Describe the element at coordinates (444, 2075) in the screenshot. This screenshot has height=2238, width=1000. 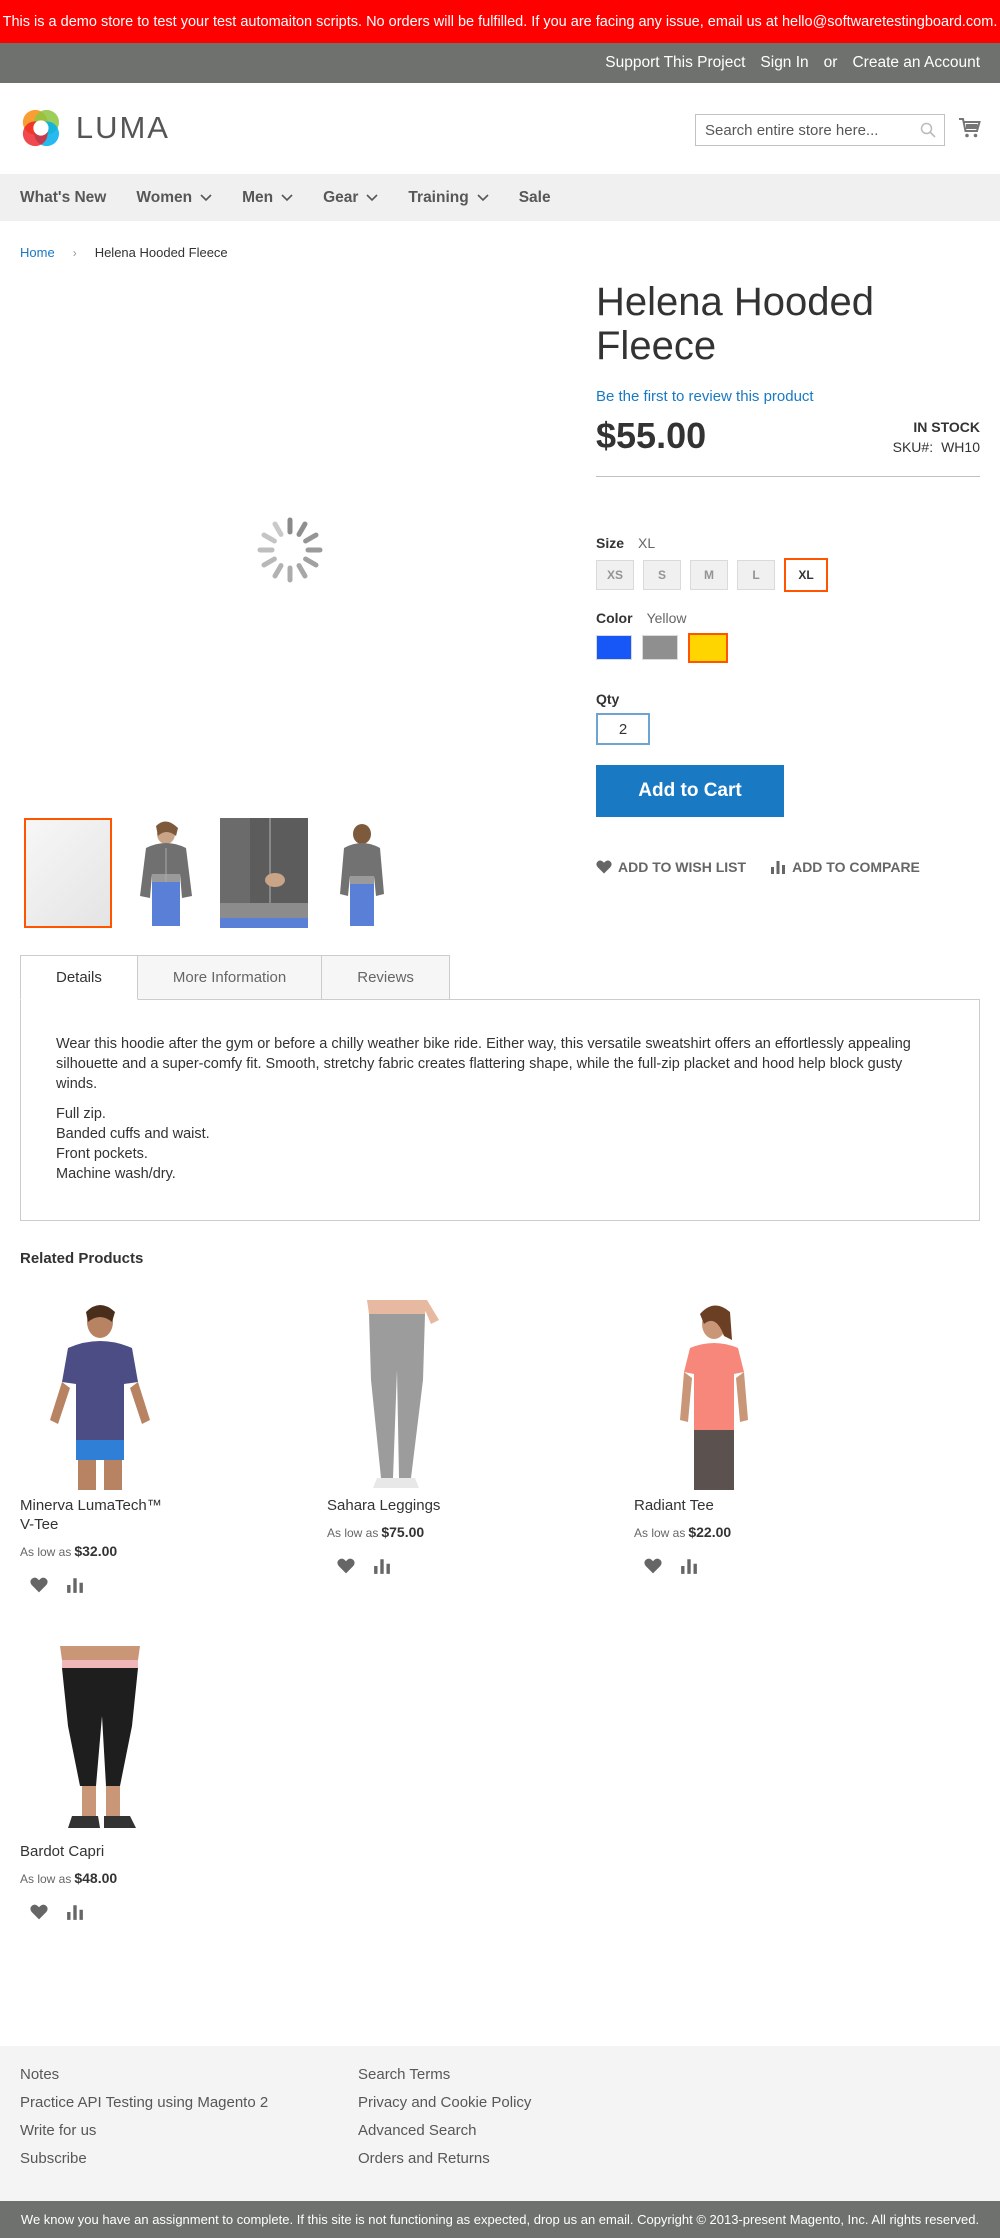
I see `footer-link: Search Terms` at that location.